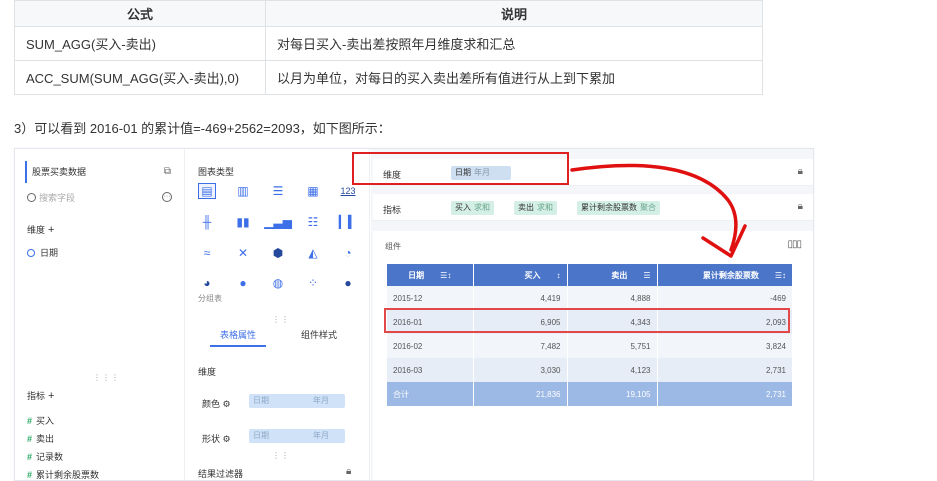  I want to click on dimension-lock-icon: 🔒︎, so click(800, 171).